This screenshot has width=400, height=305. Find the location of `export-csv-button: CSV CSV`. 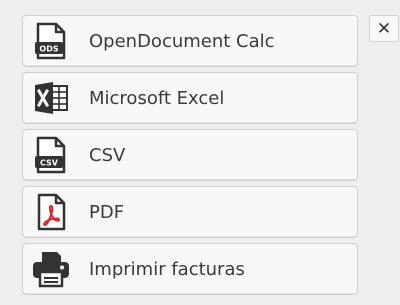

export-csv-button: CSV CSV is located at coordinates (190, 155).